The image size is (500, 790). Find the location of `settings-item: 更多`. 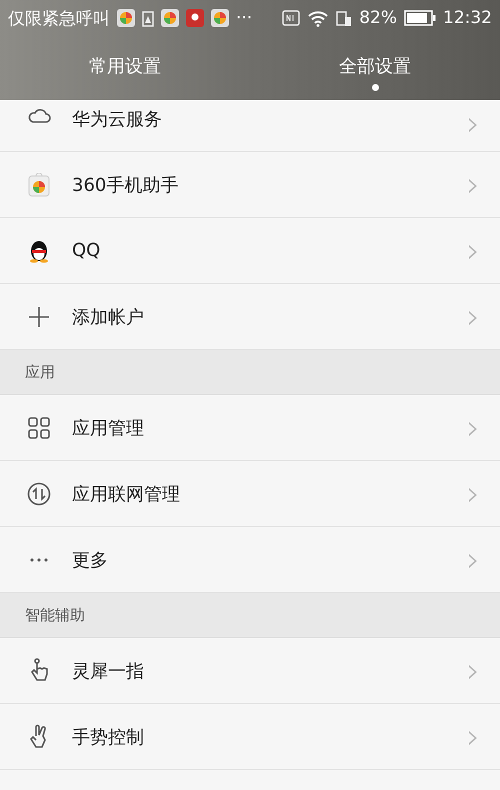

settings-item: 更多 is located at coordinates (269, 560).